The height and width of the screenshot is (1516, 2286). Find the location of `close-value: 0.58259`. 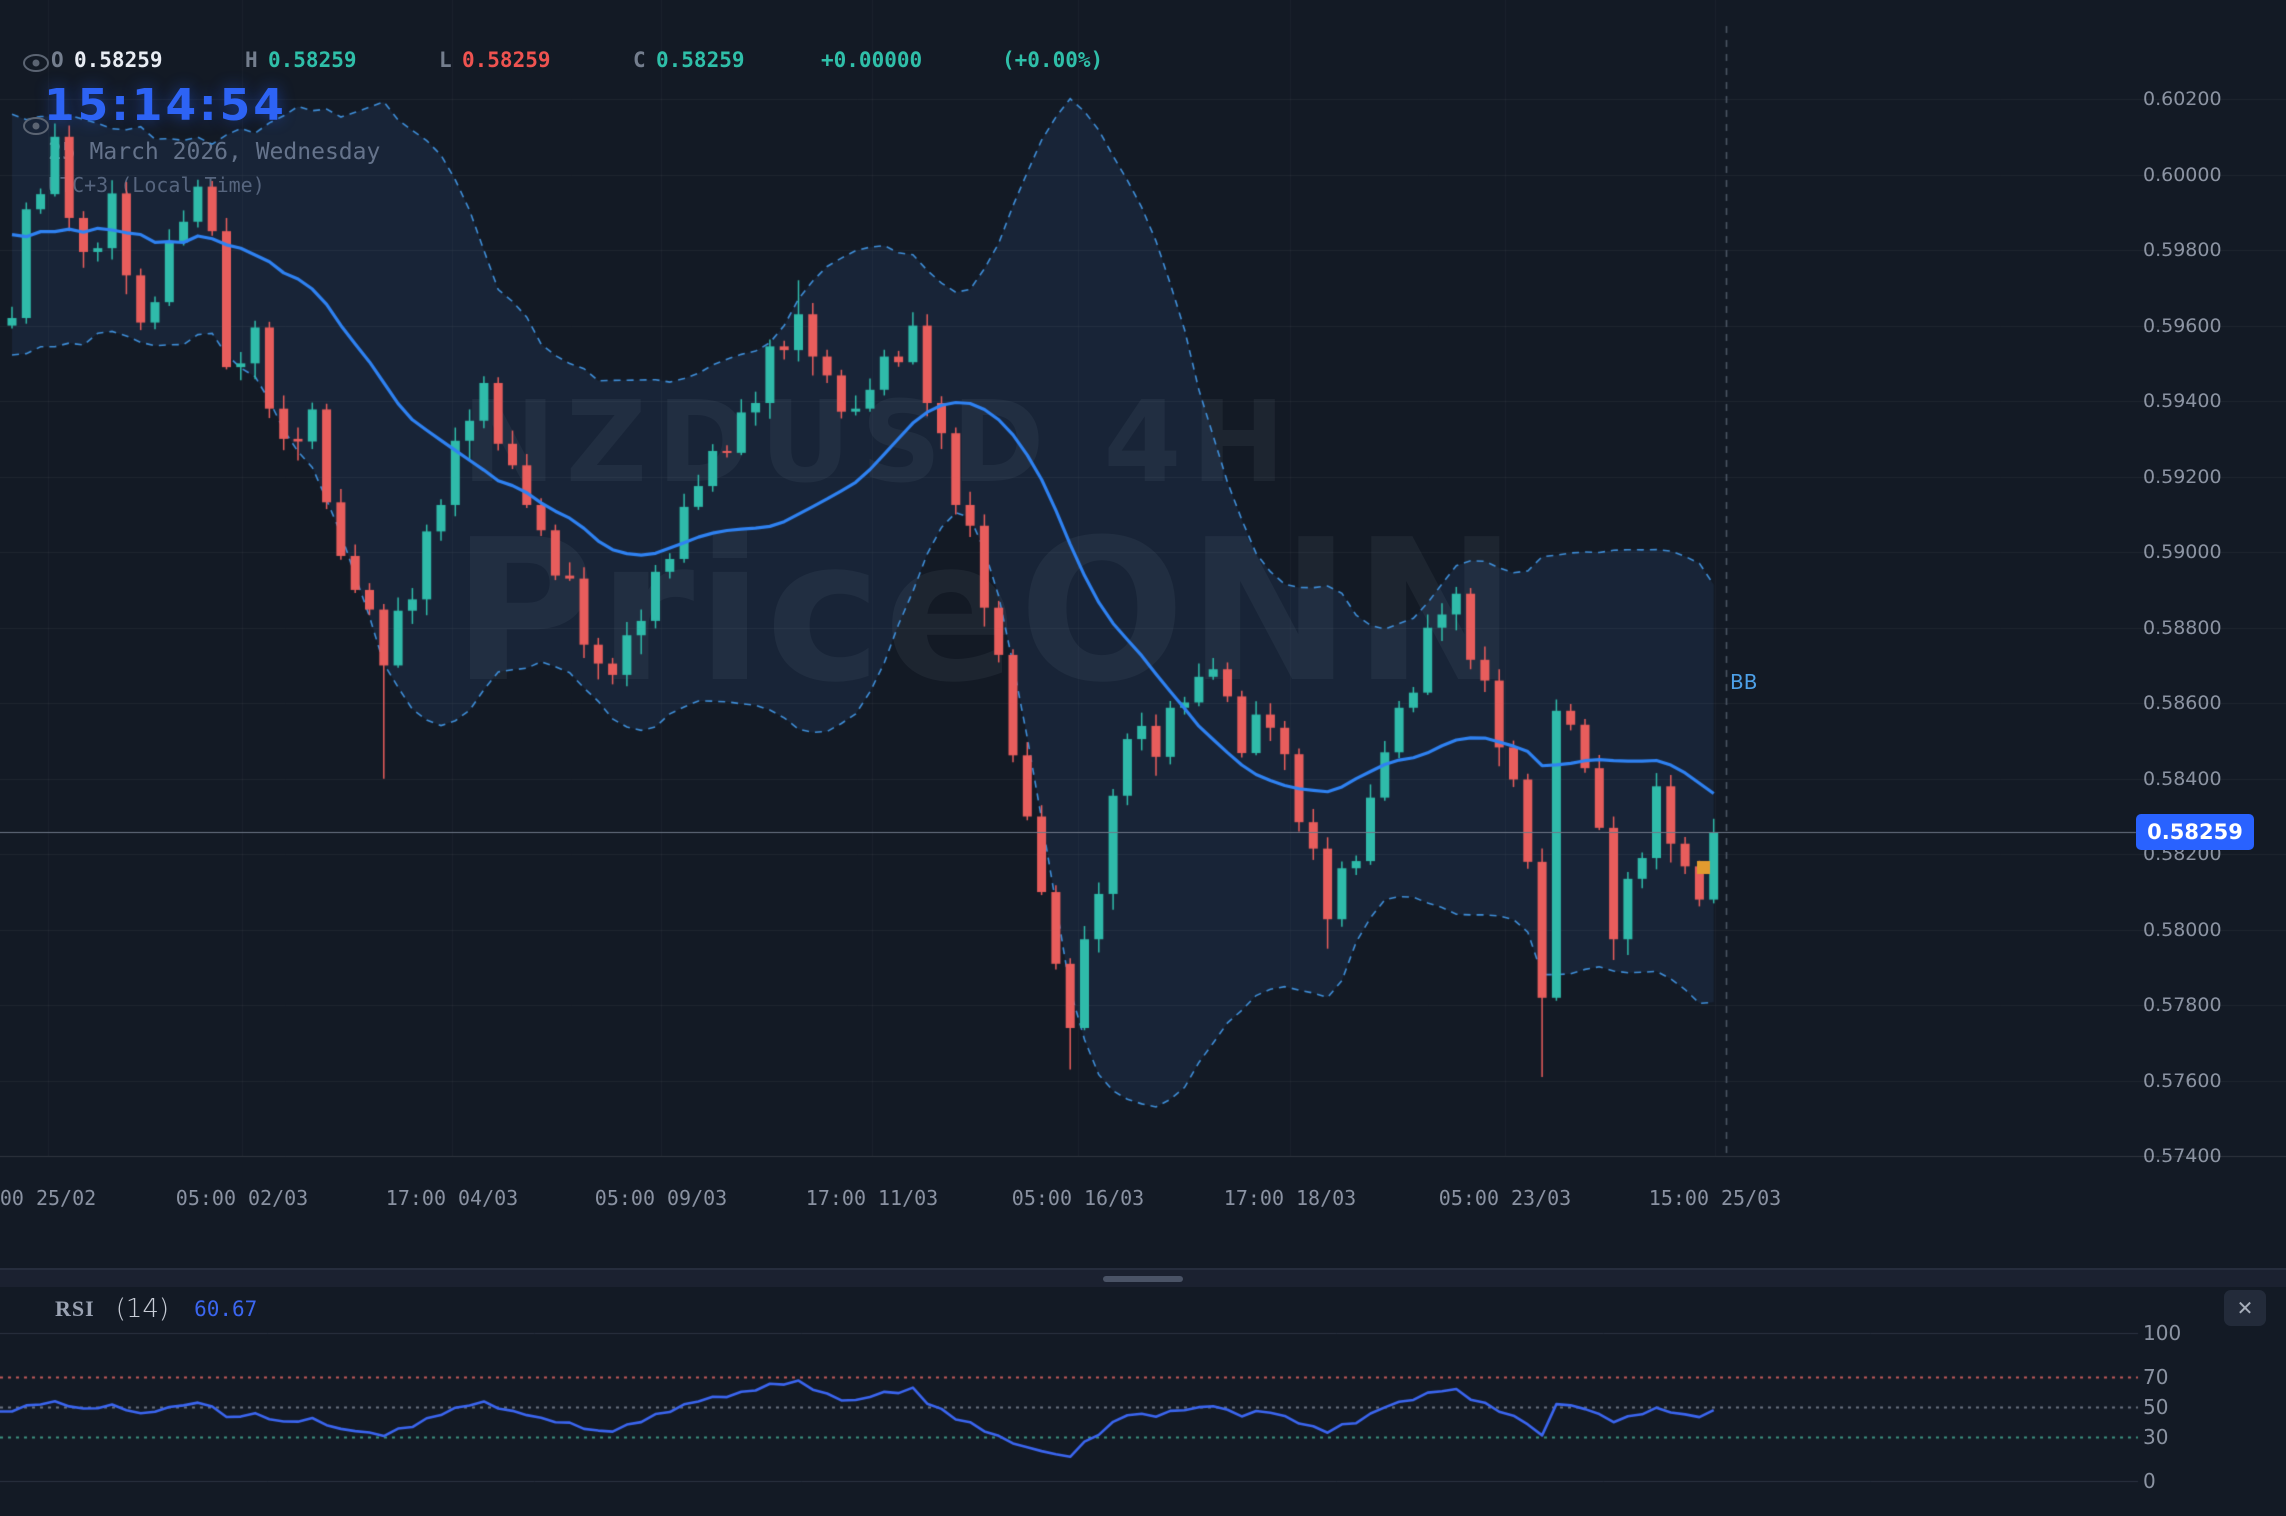

close-value: 0.58259 is located at coordinates (700, 60).